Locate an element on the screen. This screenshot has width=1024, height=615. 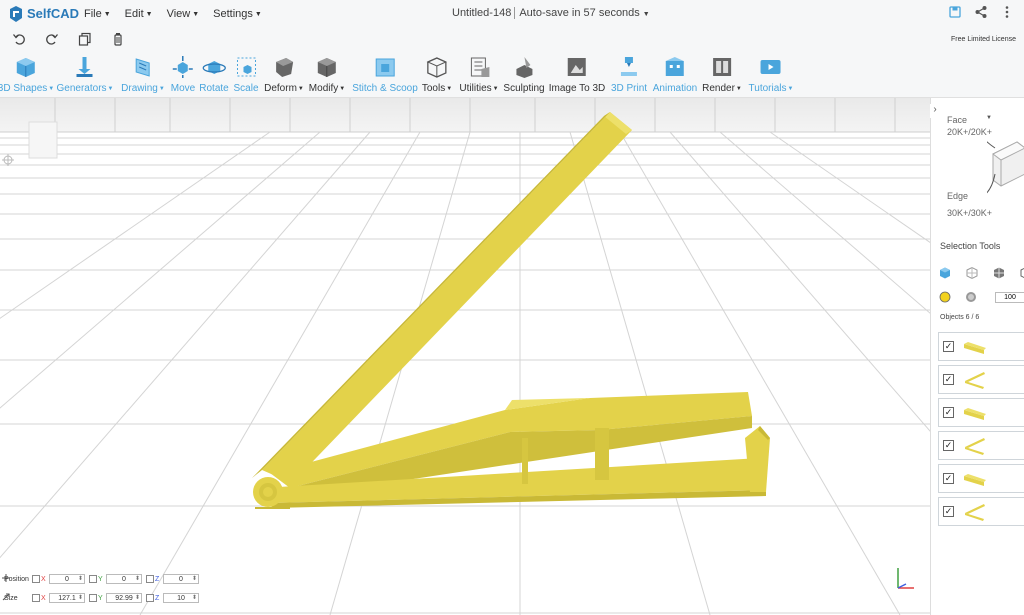
toolbar-scale-button: Scale is located at coordinates (246, 74).